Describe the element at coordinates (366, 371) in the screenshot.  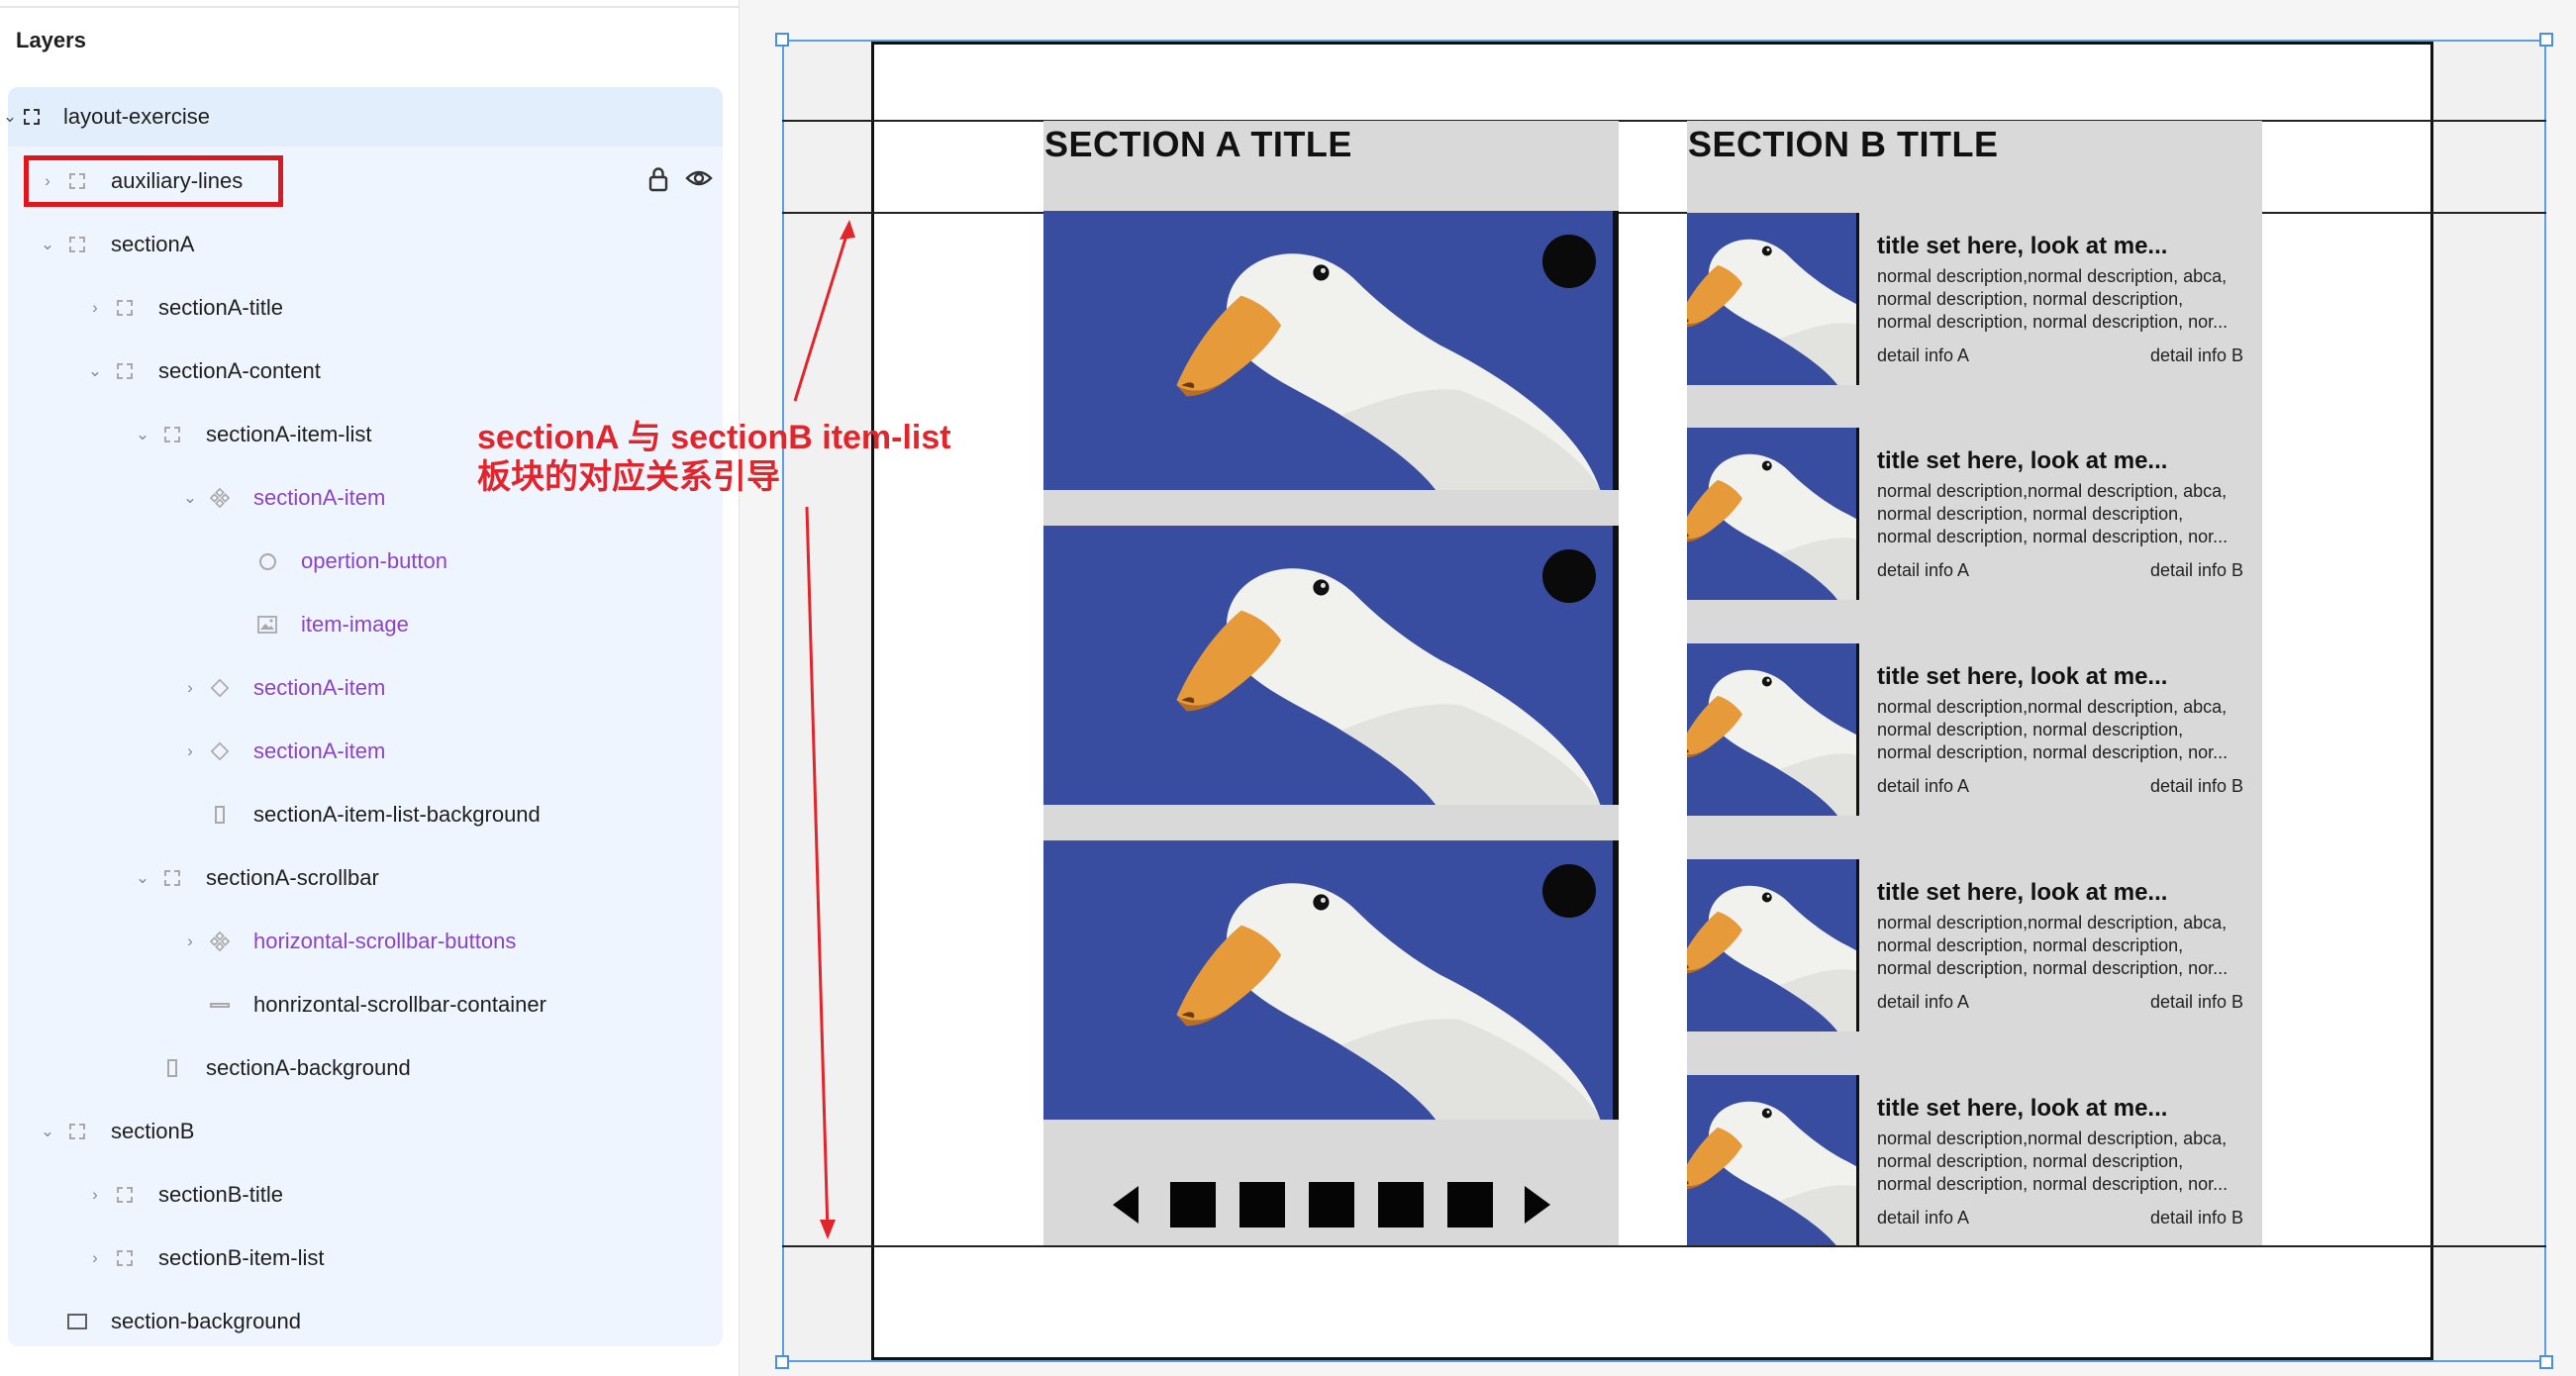
I see `layer-row-sectionA-content: ⌄ sectionA-content` at that location.